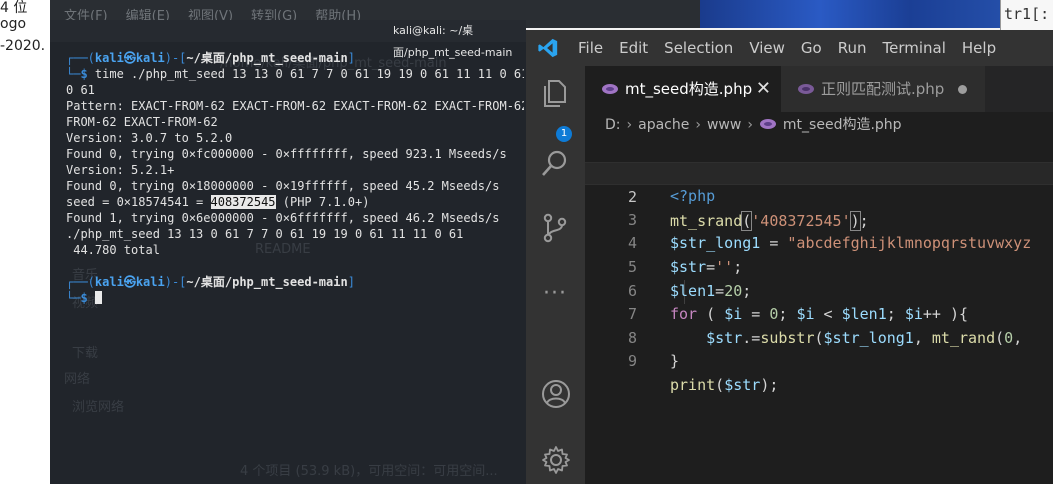  What do you see at coordinates (120, 170) in the screenshot?
I see `terminal-output-line: Version: 5.2.1+` at bounding box center [120, 170].